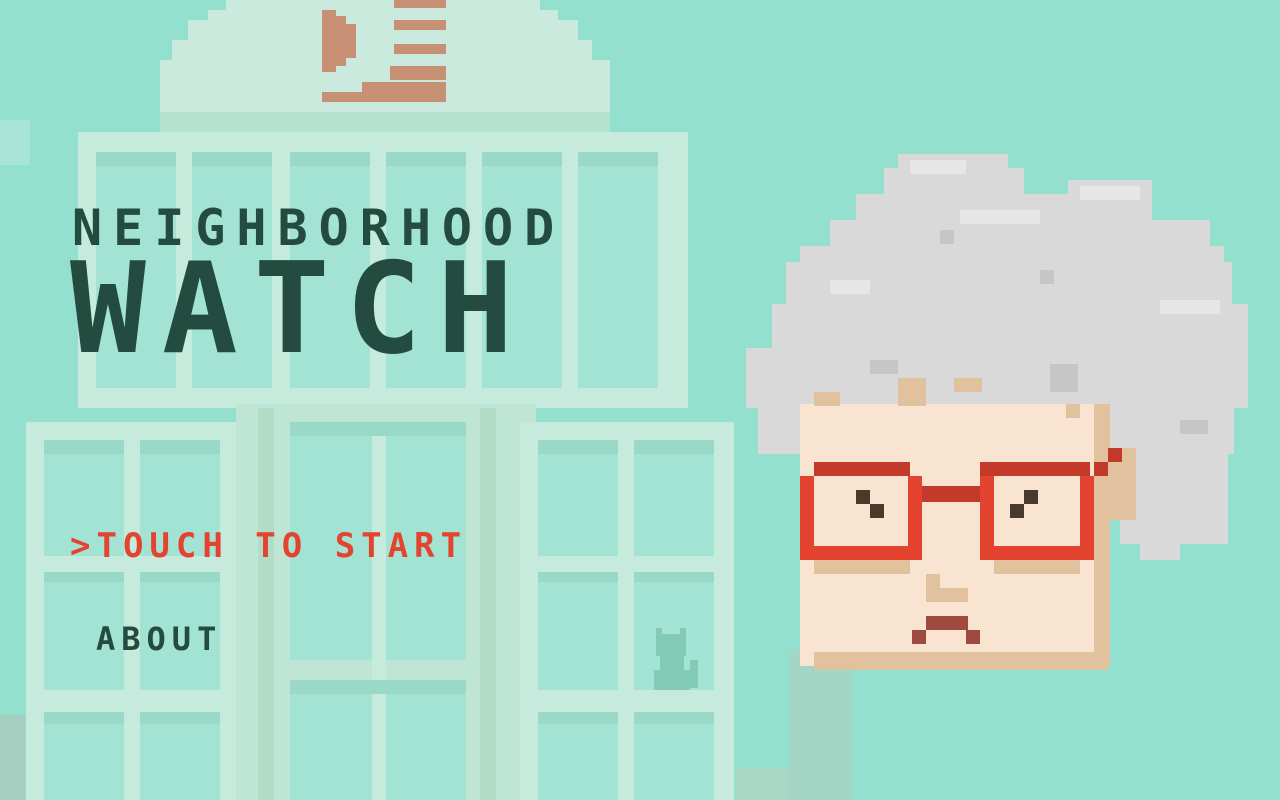  What do you see at coordinates (300, 308) in the screenshot?
I see `game-title-line2: WATCH` at bounding box center [300, 308].